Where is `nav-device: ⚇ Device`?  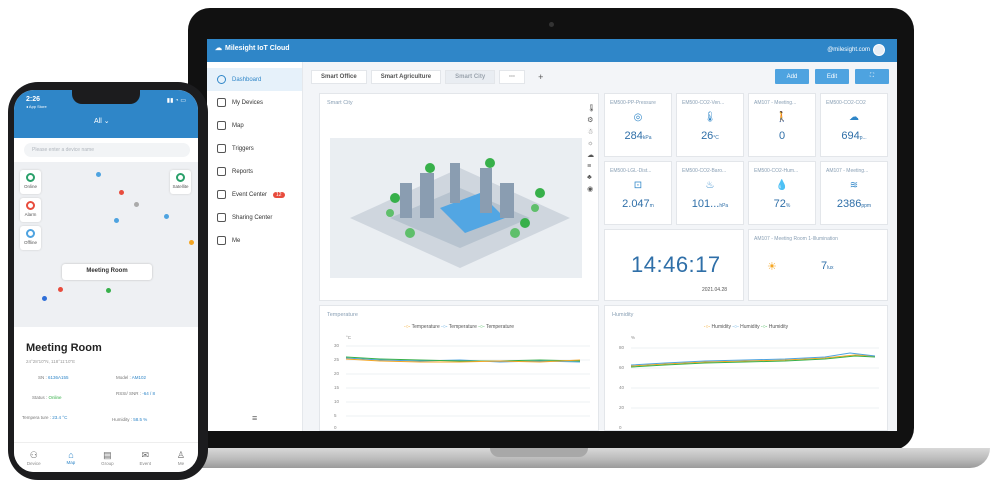
nav-device: ⚇ Device is located at coordinates (34, 458).